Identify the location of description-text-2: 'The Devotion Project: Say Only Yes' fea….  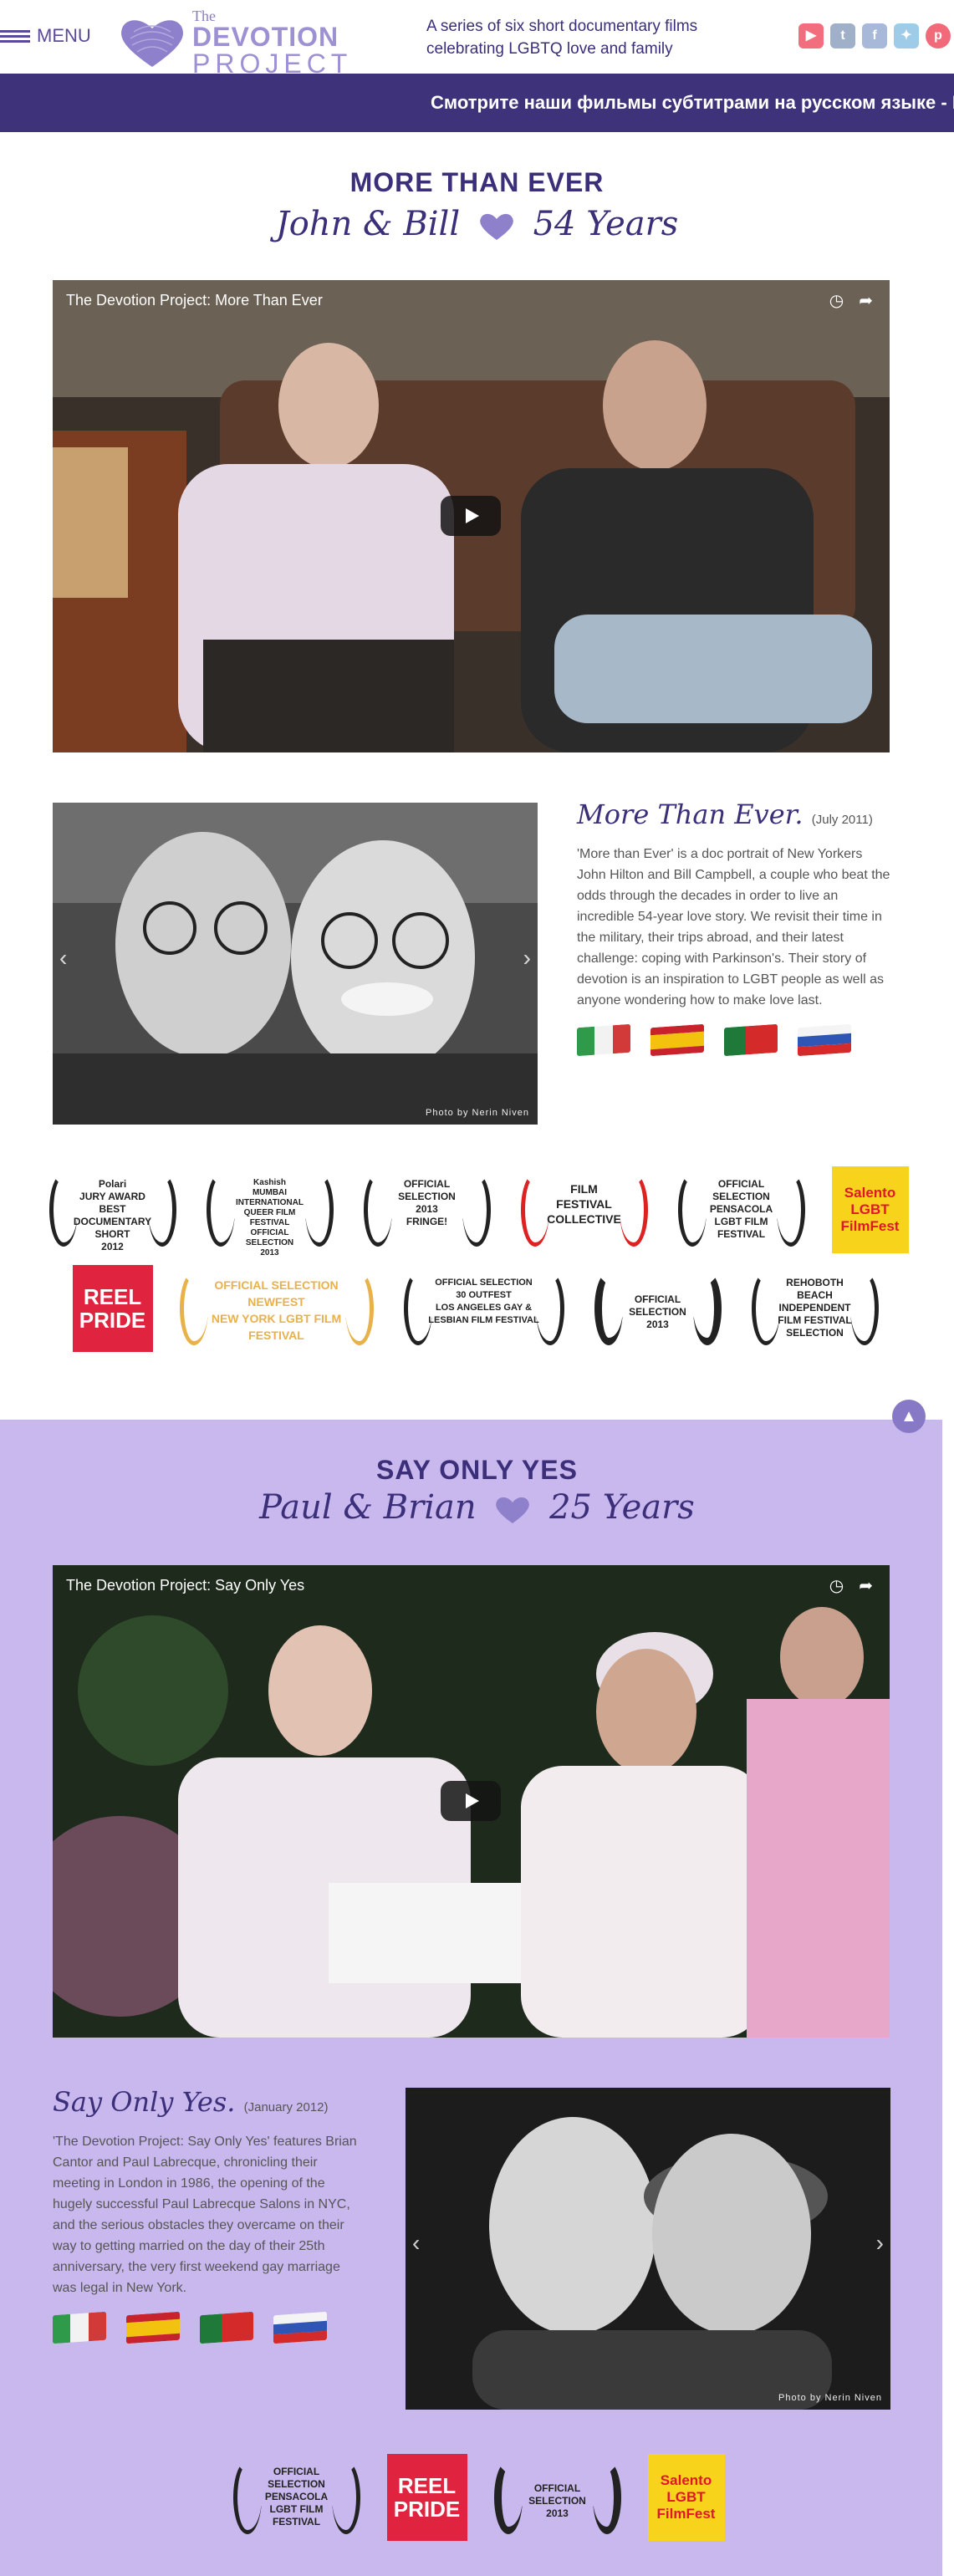
(205, 2215).